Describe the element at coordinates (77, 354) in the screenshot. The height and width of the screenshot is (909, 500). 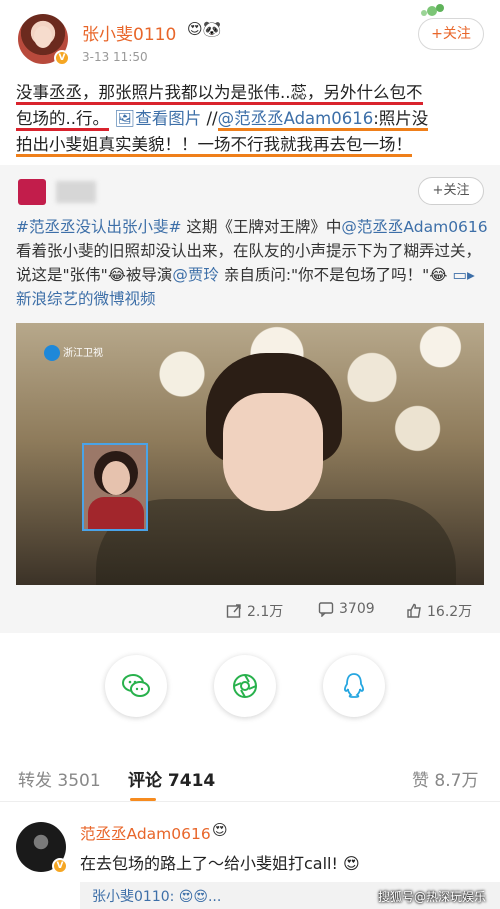
I see `tv-station-logo: 浙江卫视` at that location.